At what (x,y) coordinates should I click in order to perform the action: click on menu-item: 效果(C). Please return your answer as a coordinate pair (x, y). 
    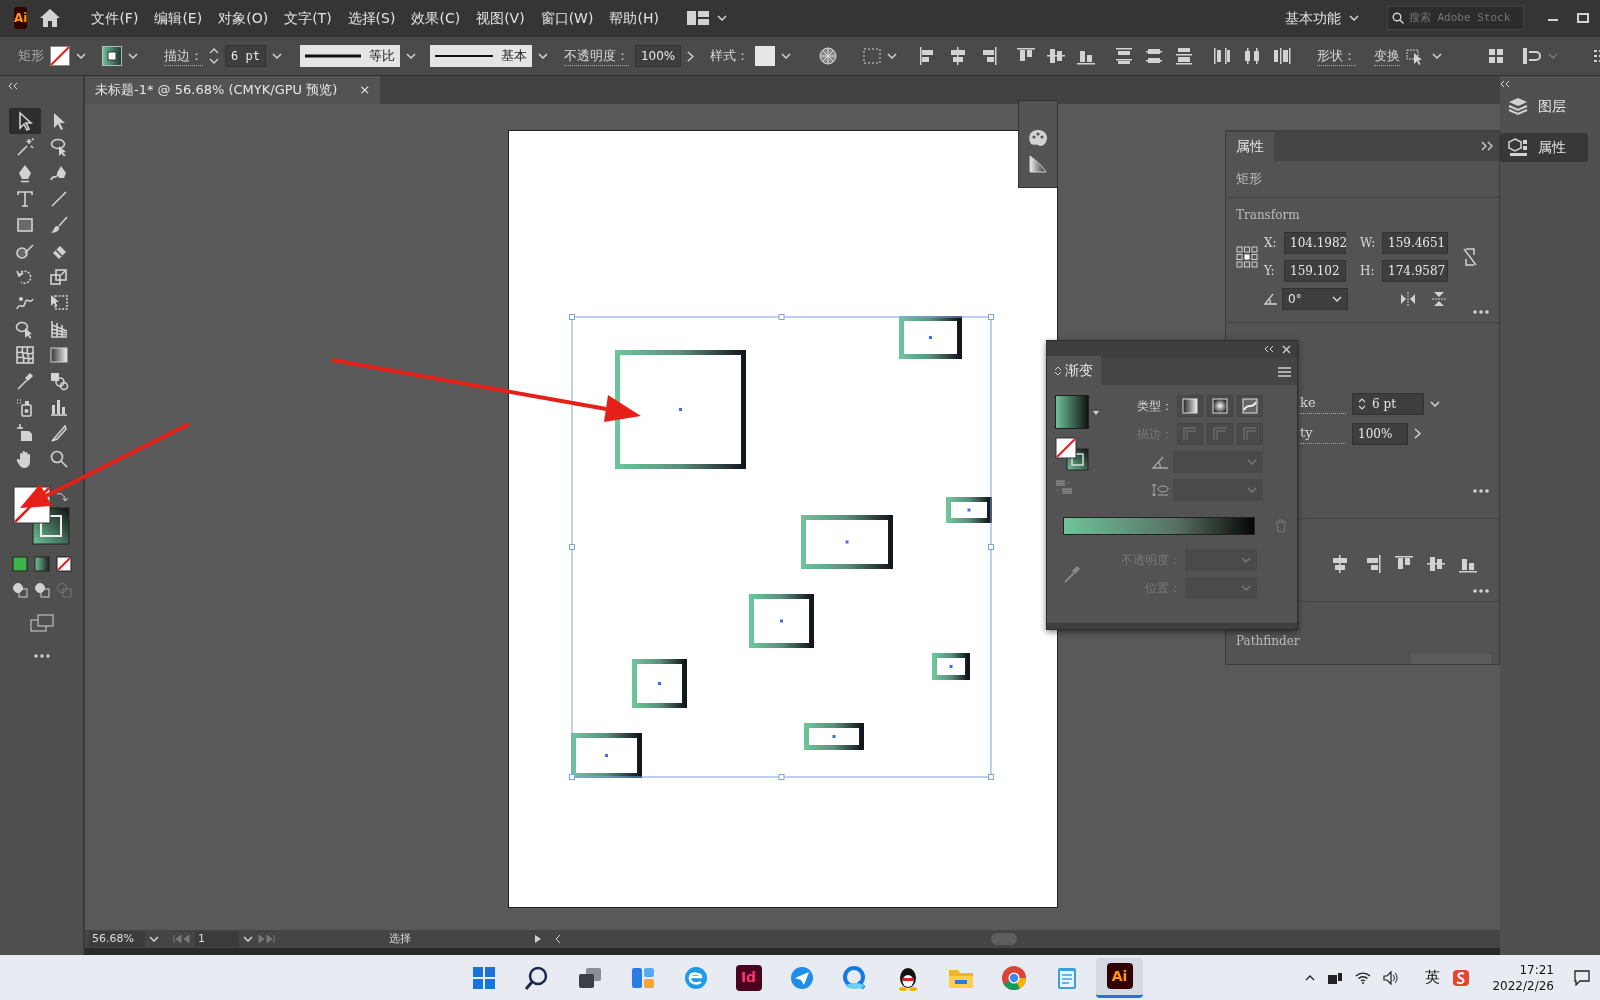
    Looking at the image, I should click on (436, 18).